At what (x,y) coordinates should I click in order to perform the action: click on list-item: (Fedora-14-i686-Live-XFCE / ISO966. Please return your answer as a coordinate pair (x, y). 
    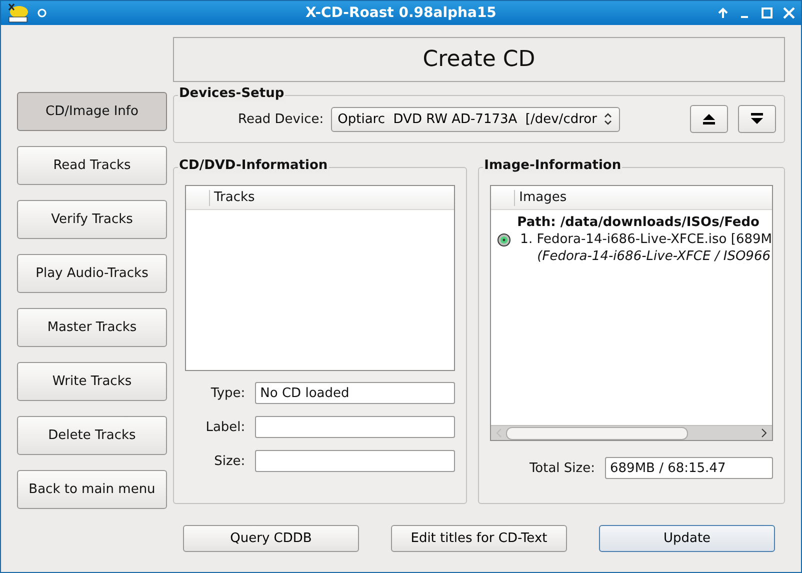
    Looking at the image, I should click on (653, 256).